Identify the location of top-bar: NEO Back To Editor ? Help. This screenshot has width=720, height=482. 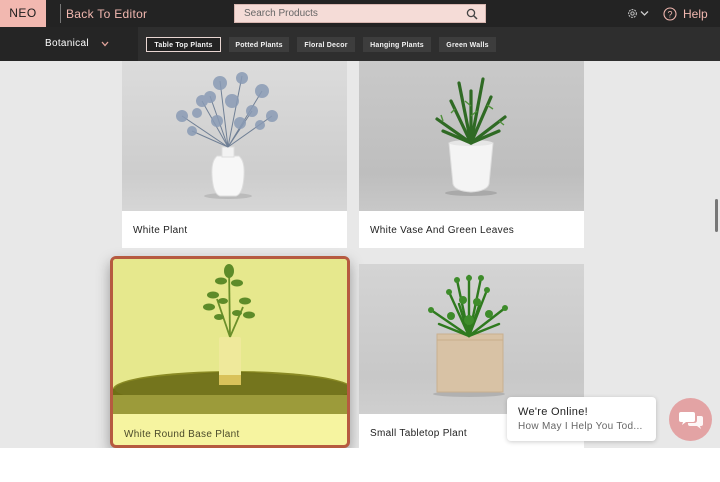
(360, 13).